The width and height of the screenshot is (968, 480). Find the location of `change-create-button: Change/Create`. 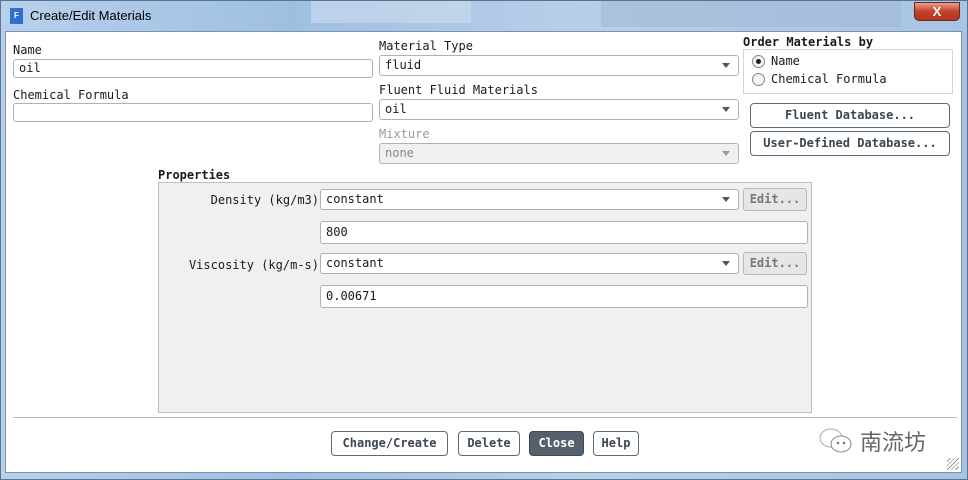

change-create-button: Change/Create is located at coordinates (389, 443).